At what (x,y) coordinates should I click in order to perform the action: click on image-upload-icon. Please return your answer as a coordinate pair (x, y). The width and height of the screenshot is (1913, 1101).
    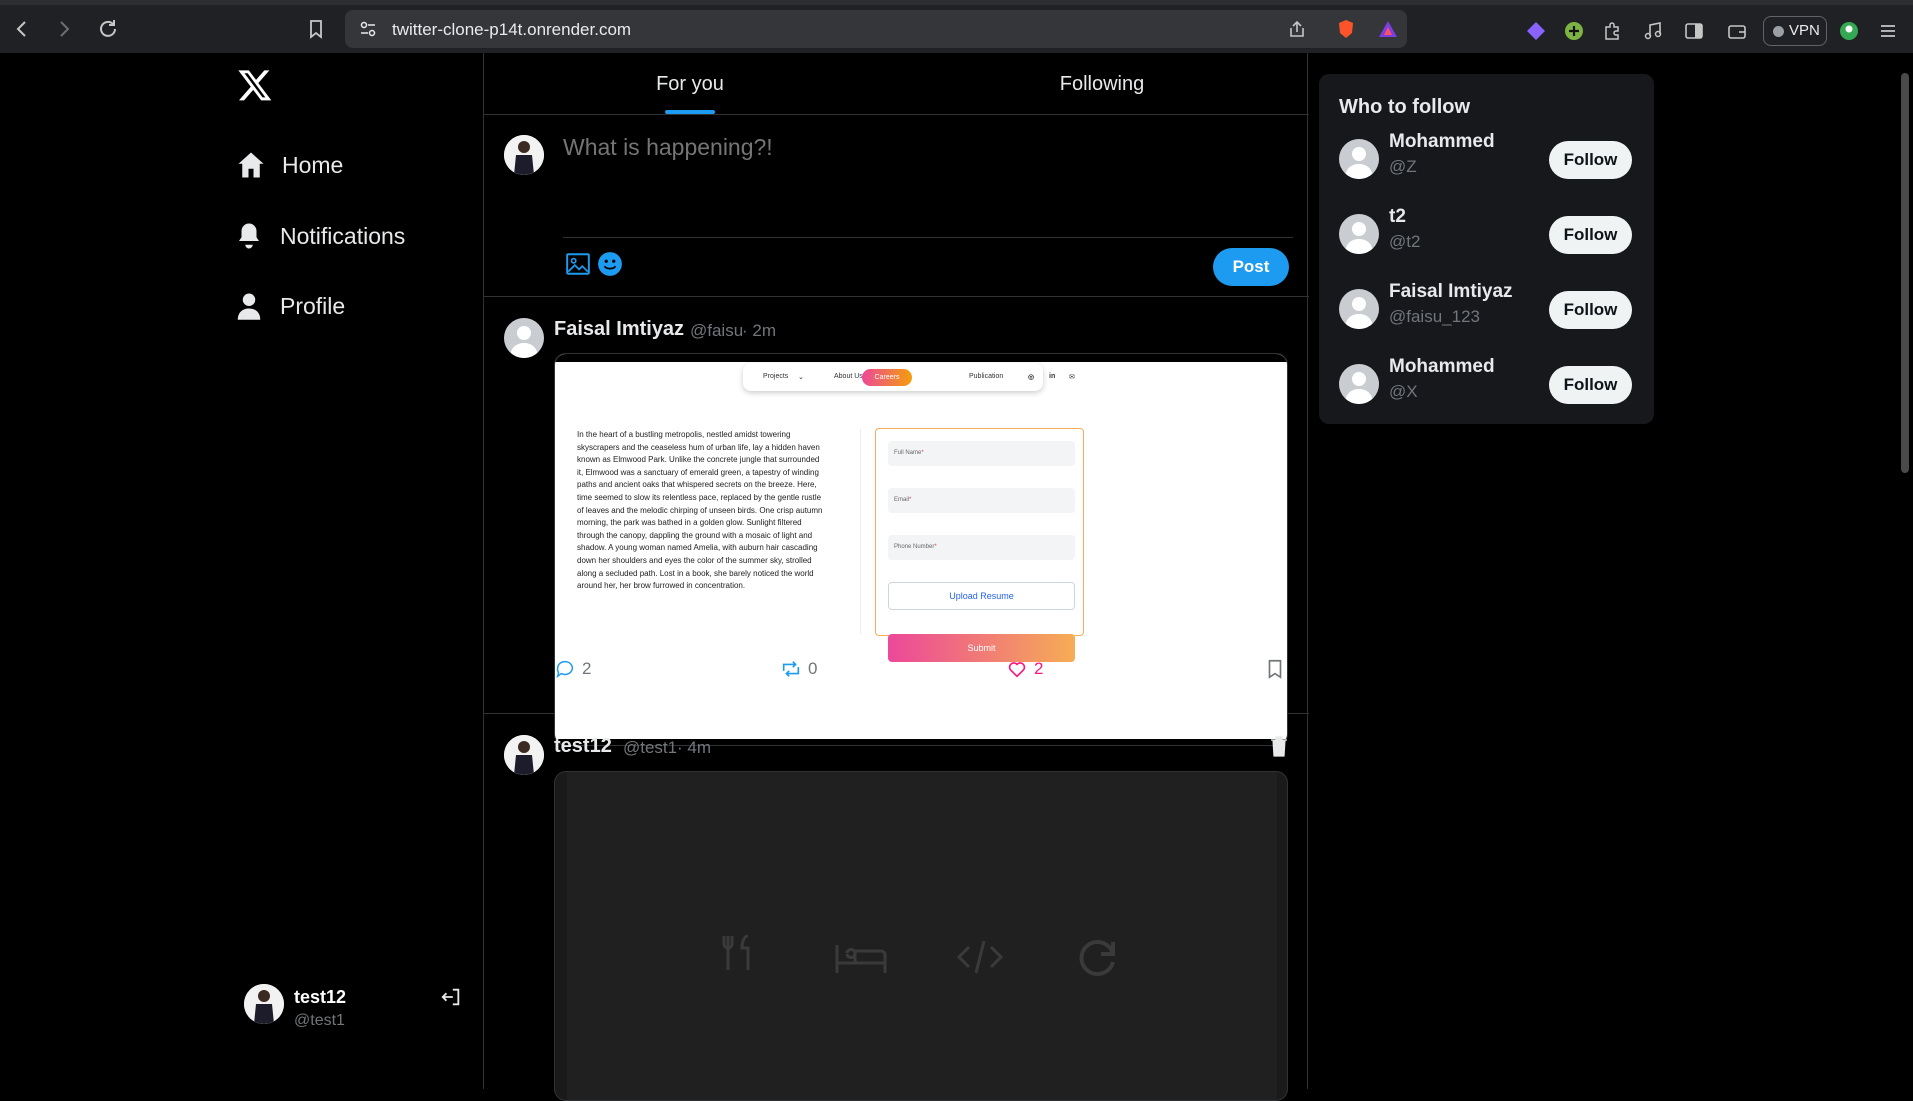
    Looking at the image, I should click on (578, 264).